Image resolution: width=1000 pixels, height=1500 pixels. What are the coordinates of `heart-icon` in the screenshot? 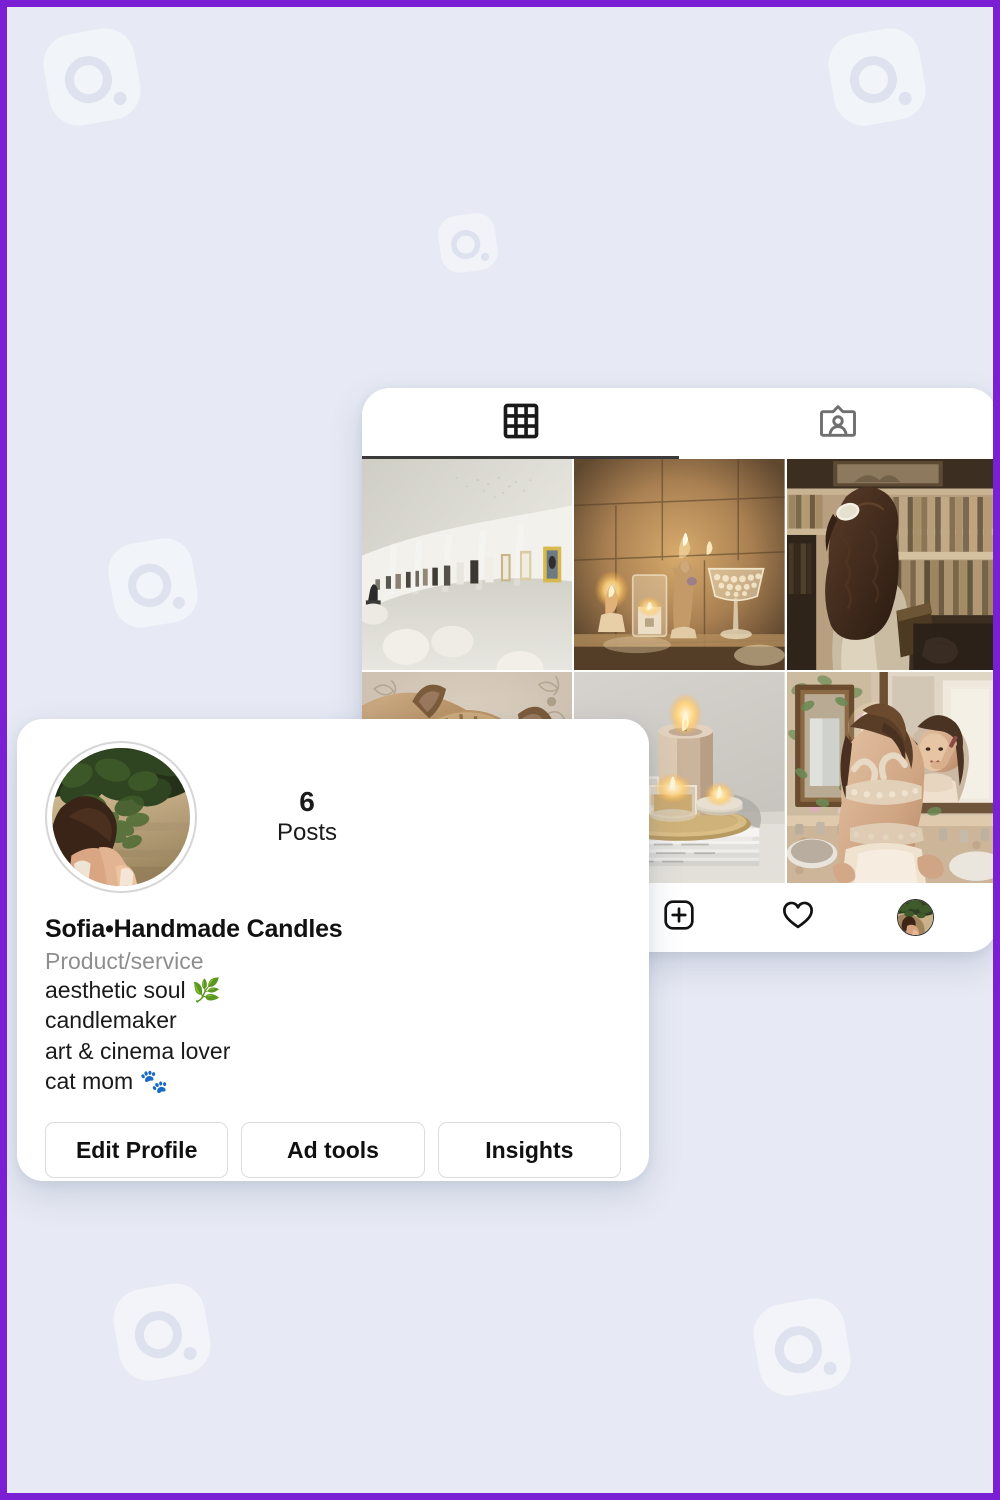 It's located at (798, 917).